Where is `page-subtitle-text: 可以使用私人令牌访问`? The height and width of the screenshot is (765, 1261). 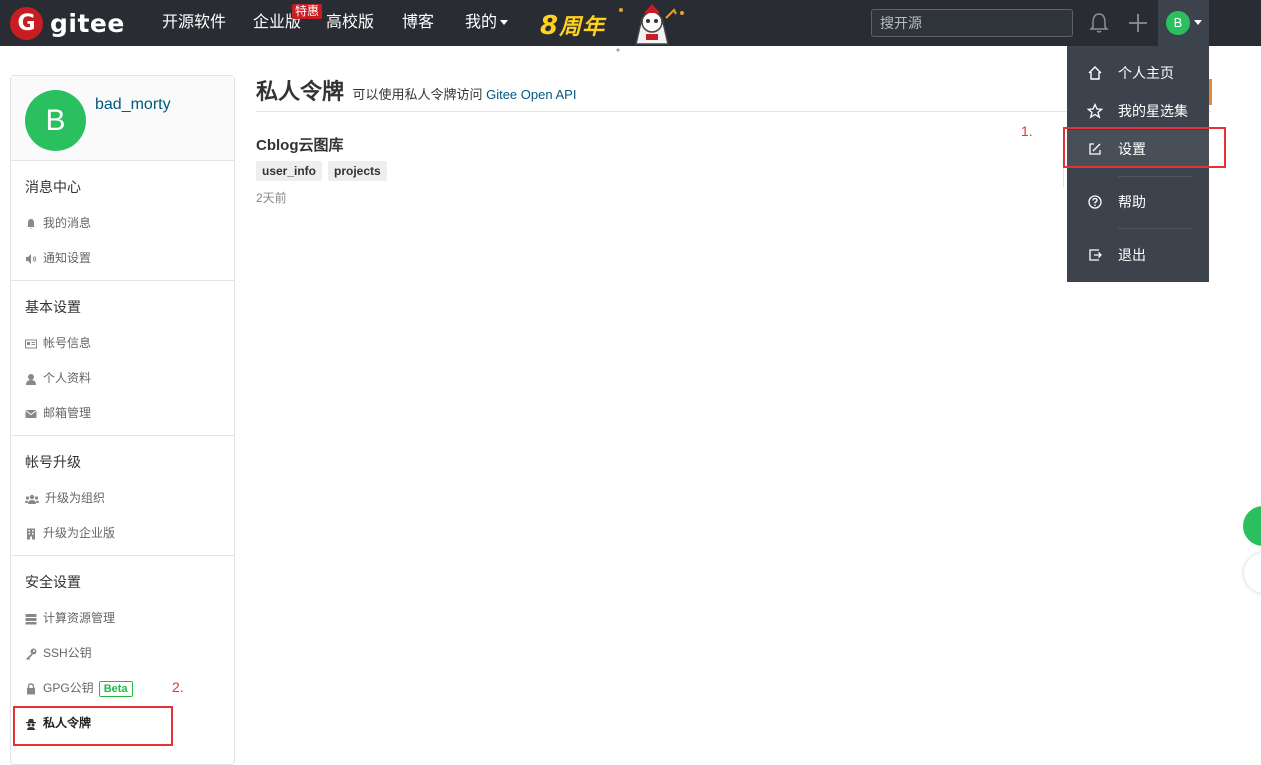 page-subtitle-text: 可以使用私人令牌访问 is located at coordinates (419, 94).